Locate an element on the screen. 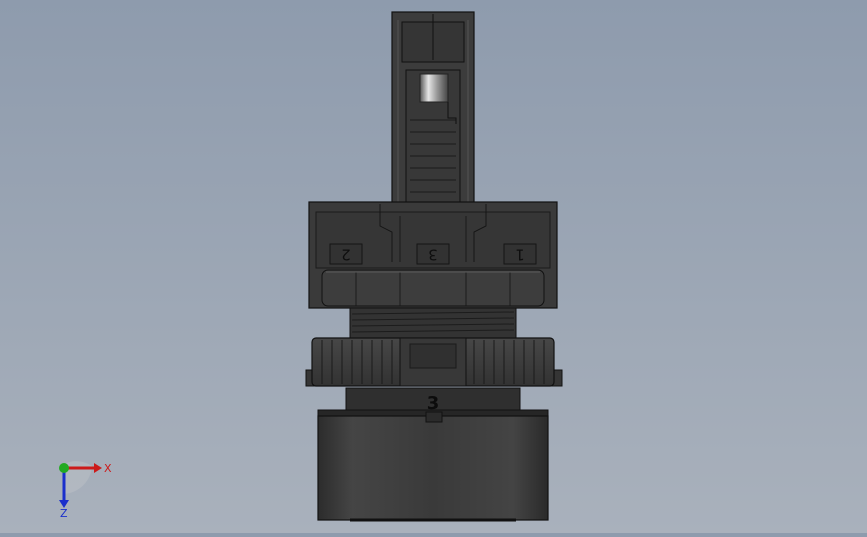 This screenshot has width=867, height=537. terminal-label-3: 3 is located at coordinates (433, 255).